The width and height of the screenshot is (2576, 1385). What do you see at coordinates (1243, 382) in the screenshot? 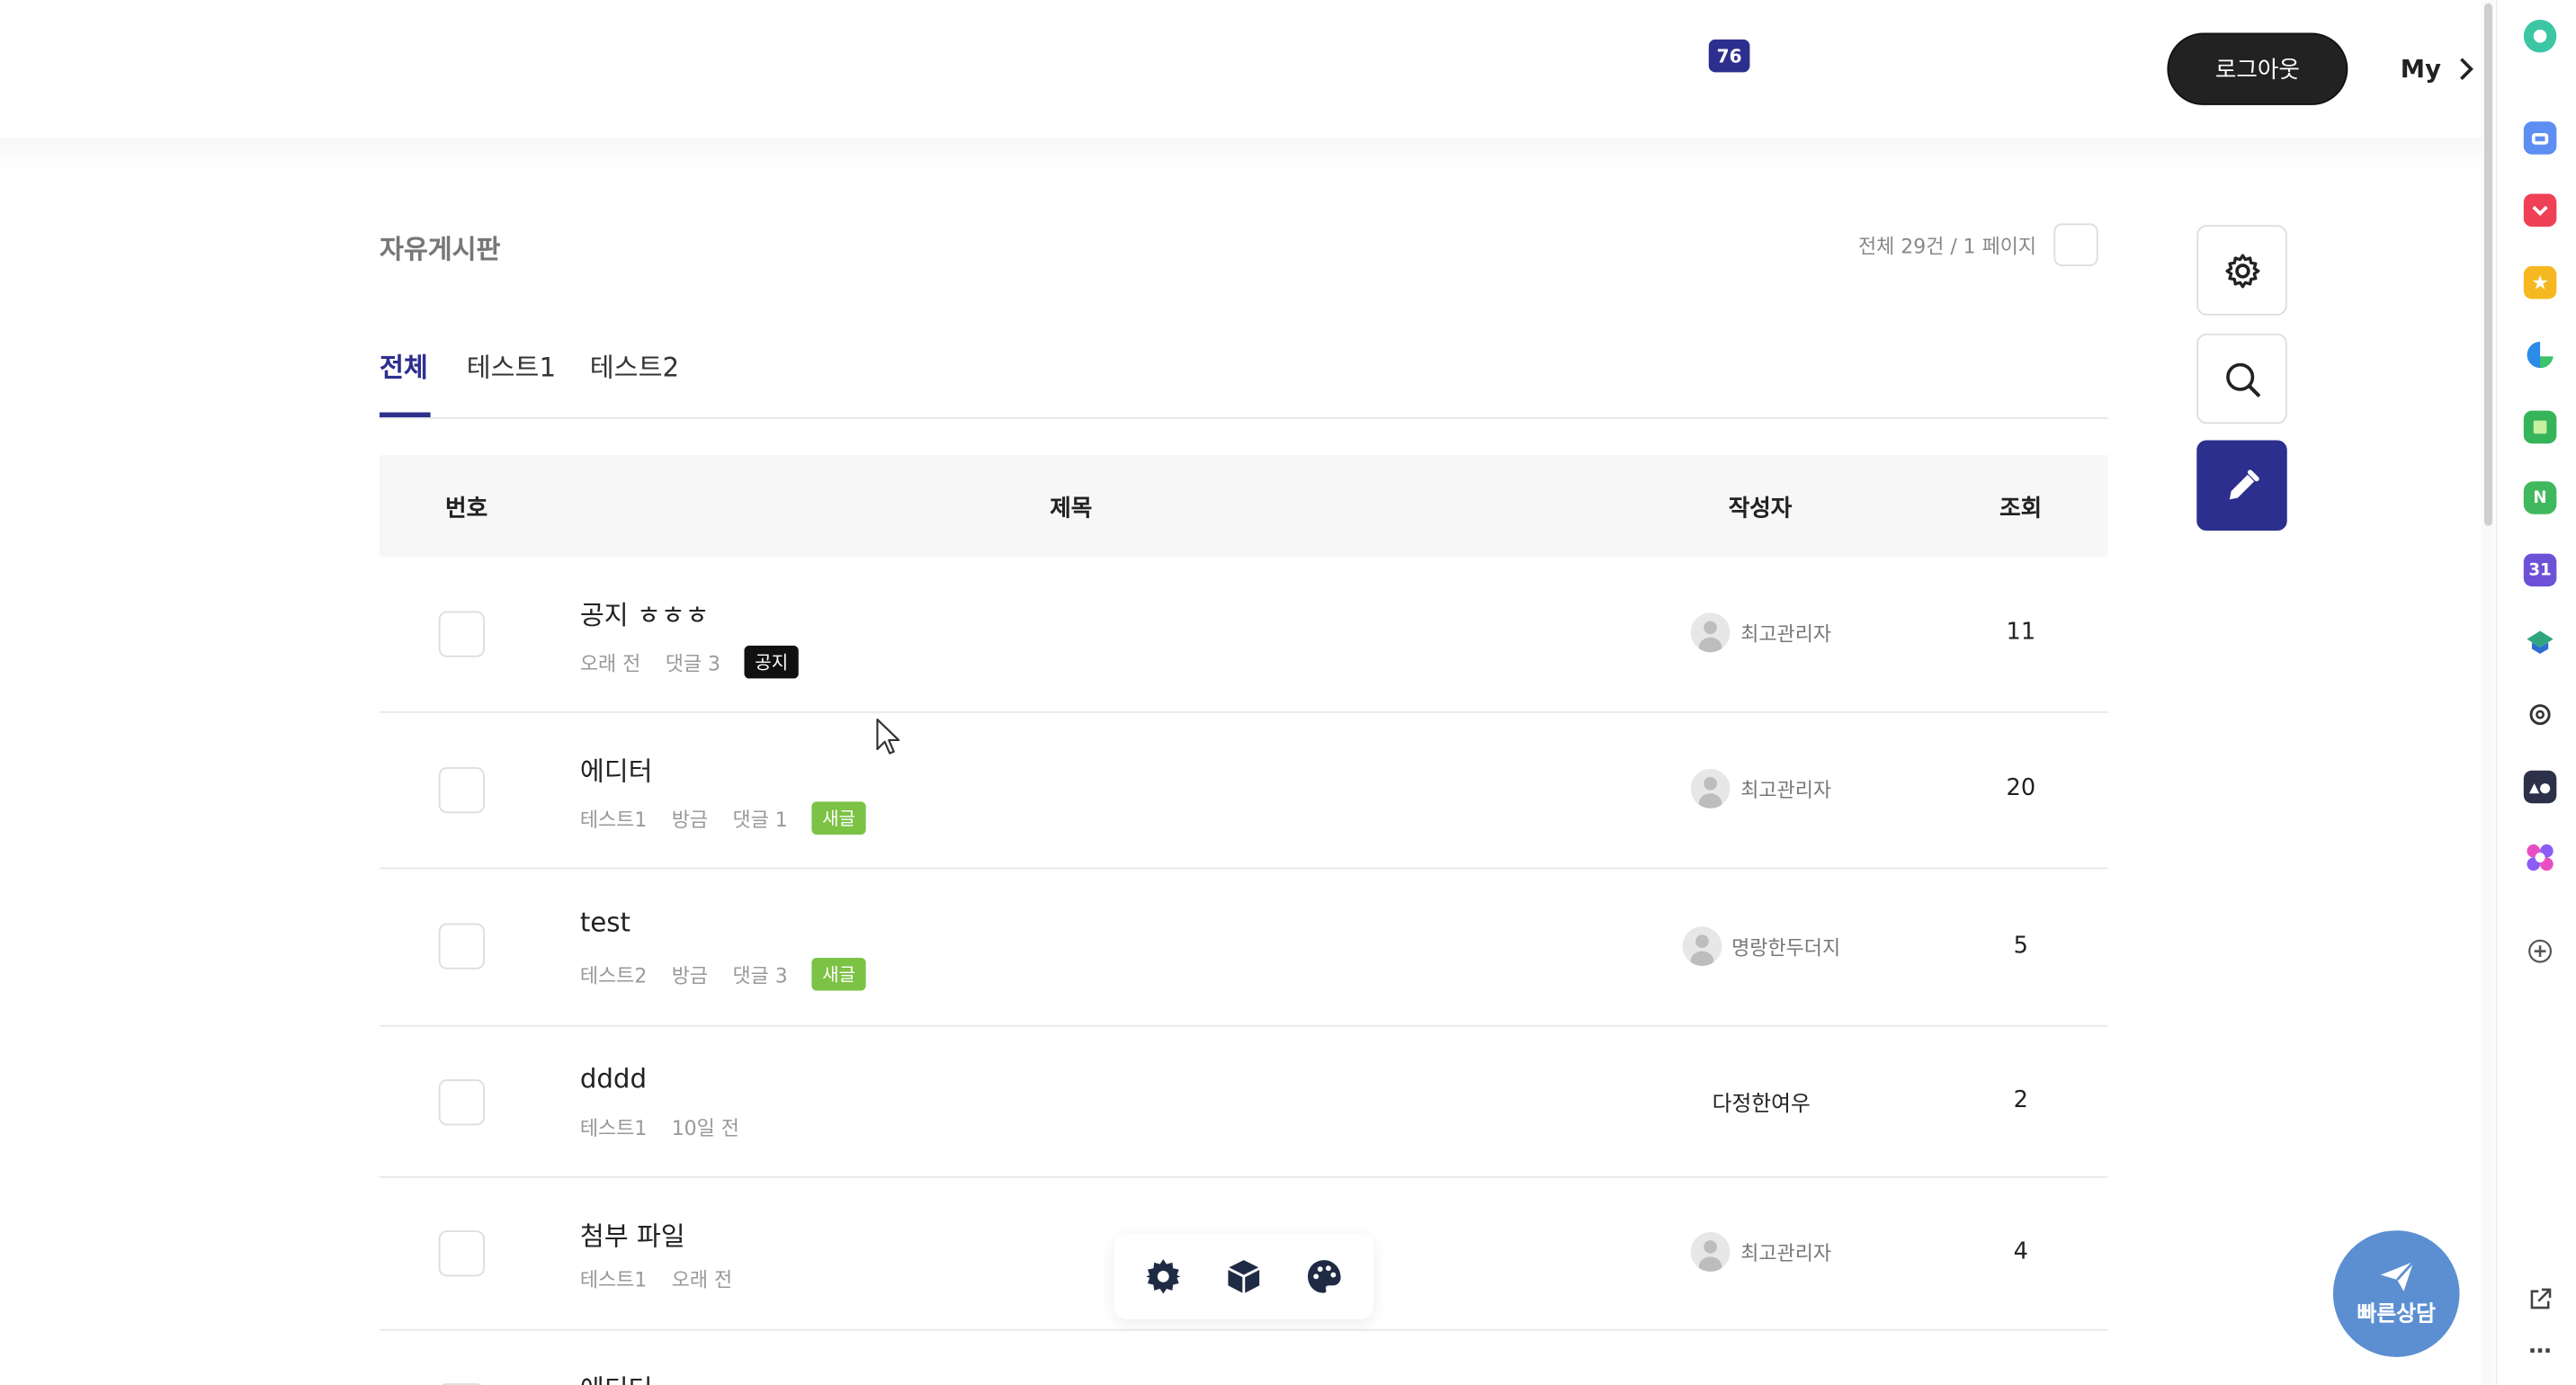
I see `category-tabs: 전체 테스트1 테스트2` at bounding box center [1243, 382].